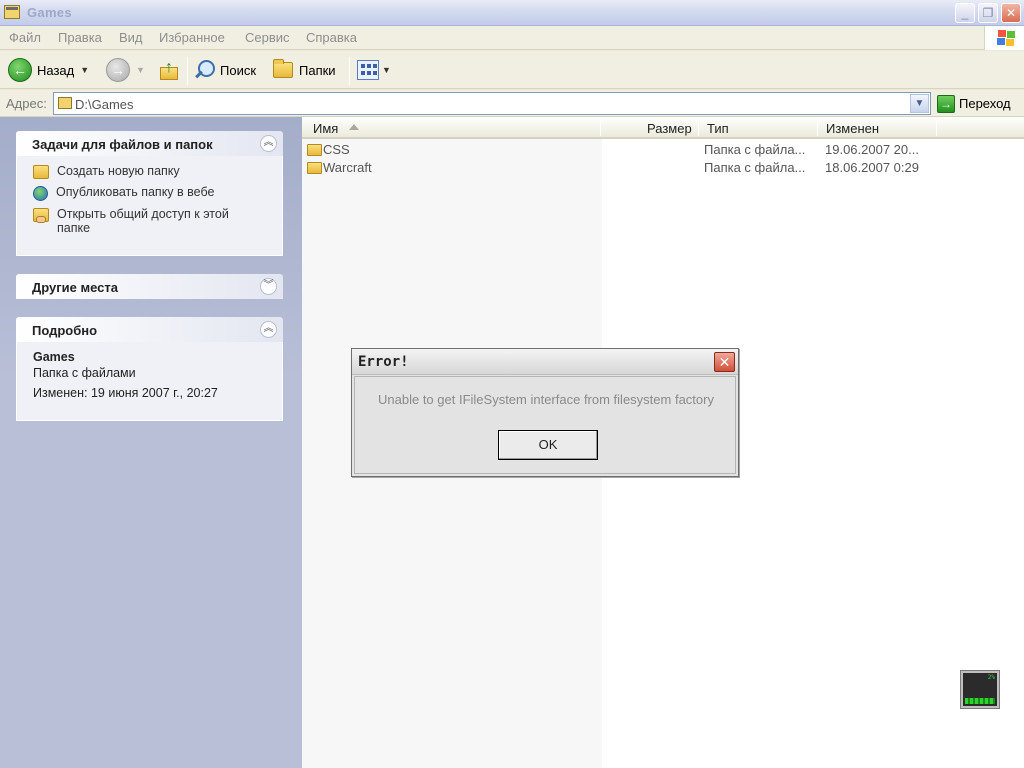 The width and height of the screenshot is (1024, 768). What do you see at coordinates (872, 167) in the screenshot?
I see `file-modified: 18.06.2007 0:29` at bounding box center [872, 167].